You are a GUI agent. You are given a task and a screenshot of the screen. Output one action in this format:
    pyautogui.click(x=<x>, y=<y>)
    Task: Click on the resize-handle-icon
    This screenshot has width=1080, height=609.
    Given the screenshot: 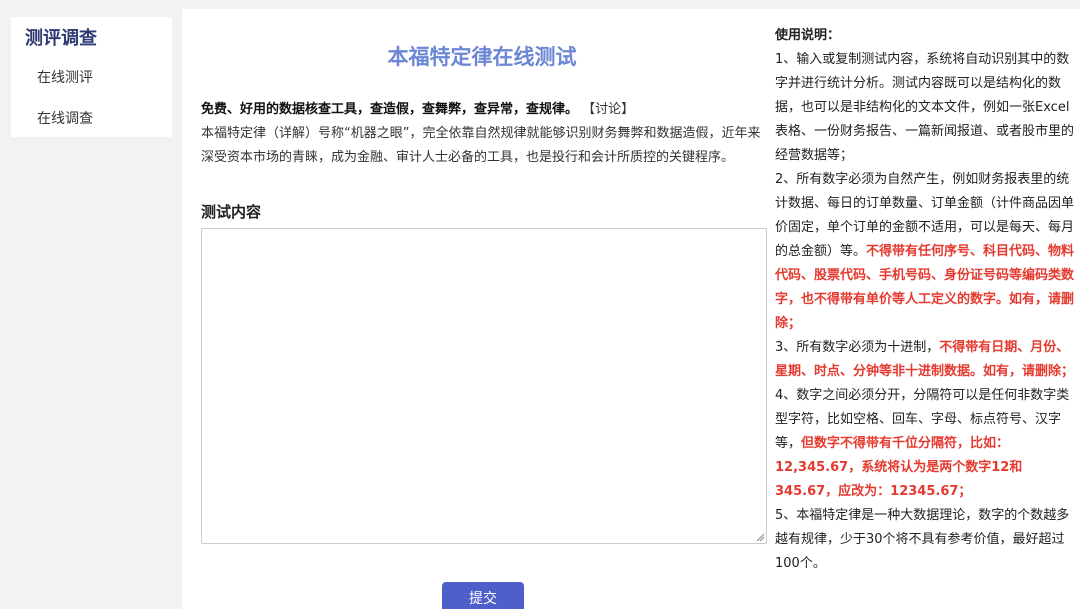 What is the action you would take?
    pyautogui.click(x=760, y=537)
    